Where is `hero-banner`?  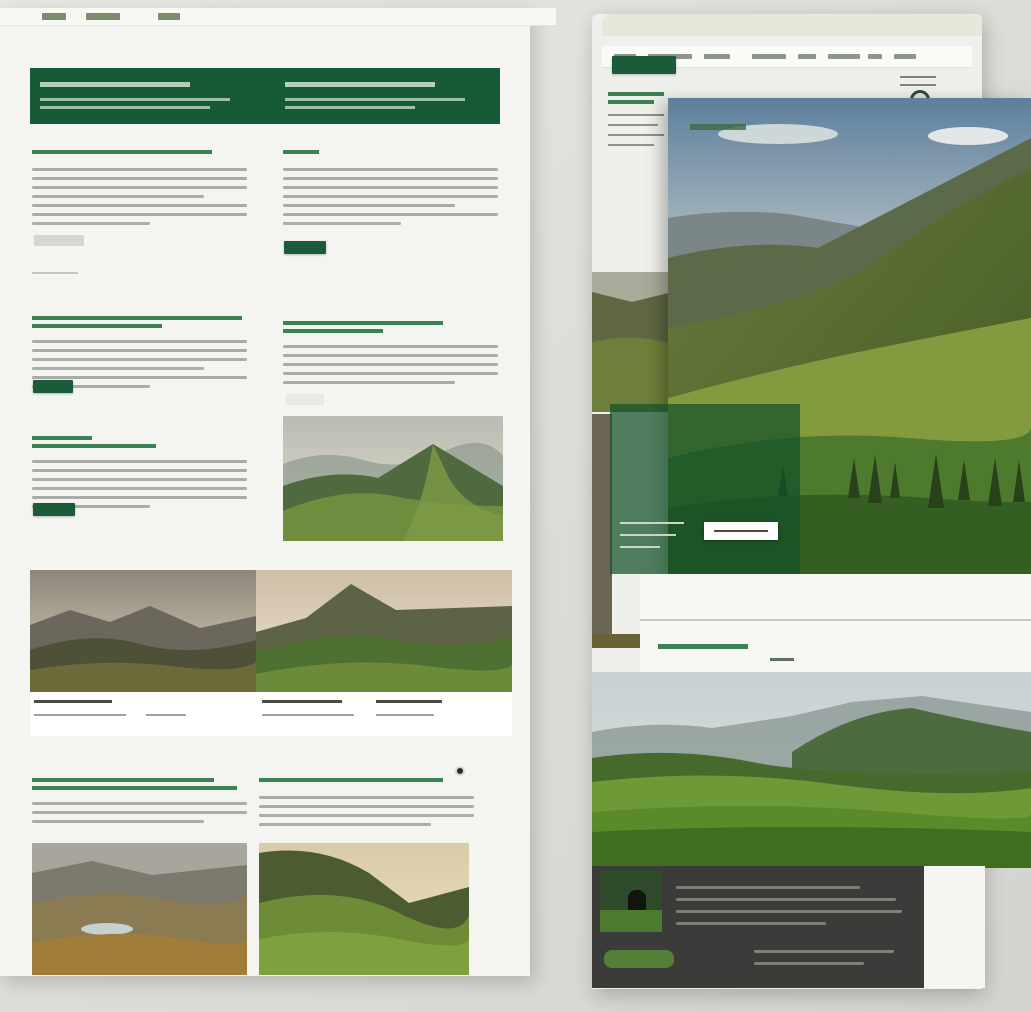
hero-banner is located at coordinates (265, 96).